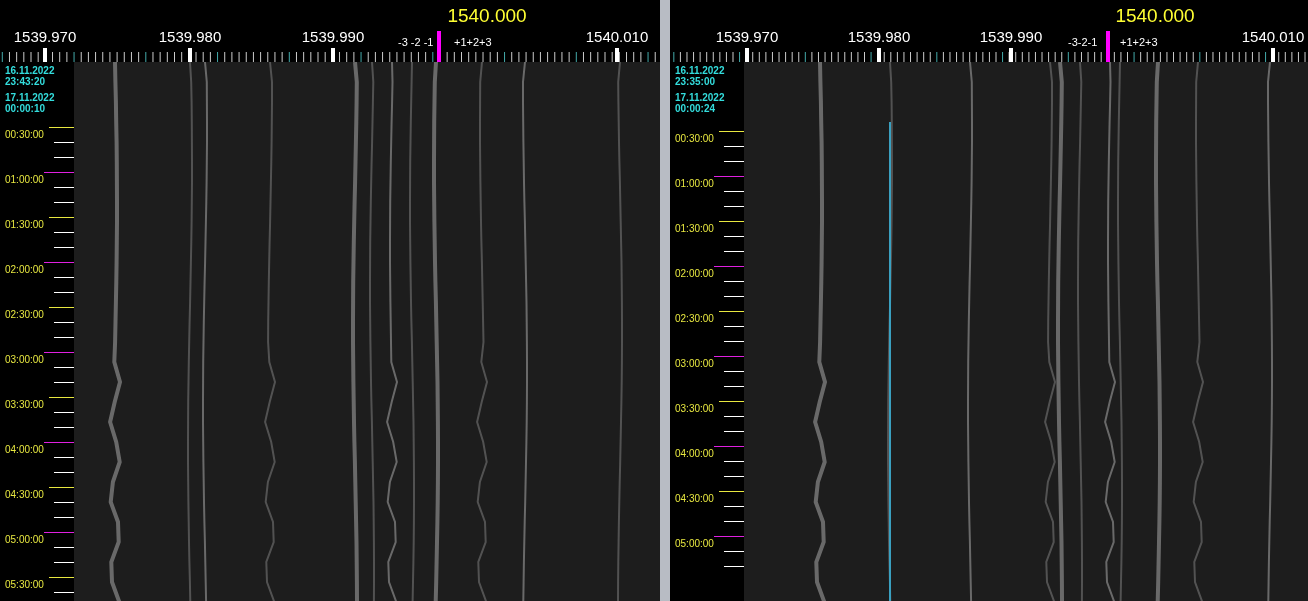 This screenshot has width=1308, height=601. I want to click on timestamp-label: 16.11.2022 23:43:20, so click(30, 76).